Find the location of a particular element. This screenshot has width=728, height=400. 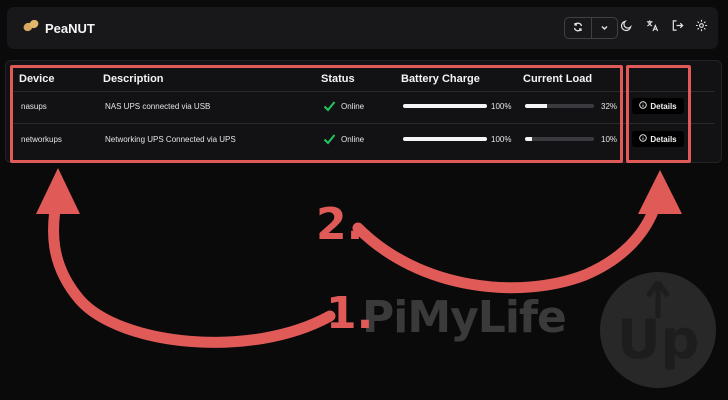

step-1-label: 1. is located at coordinates (350, 313).